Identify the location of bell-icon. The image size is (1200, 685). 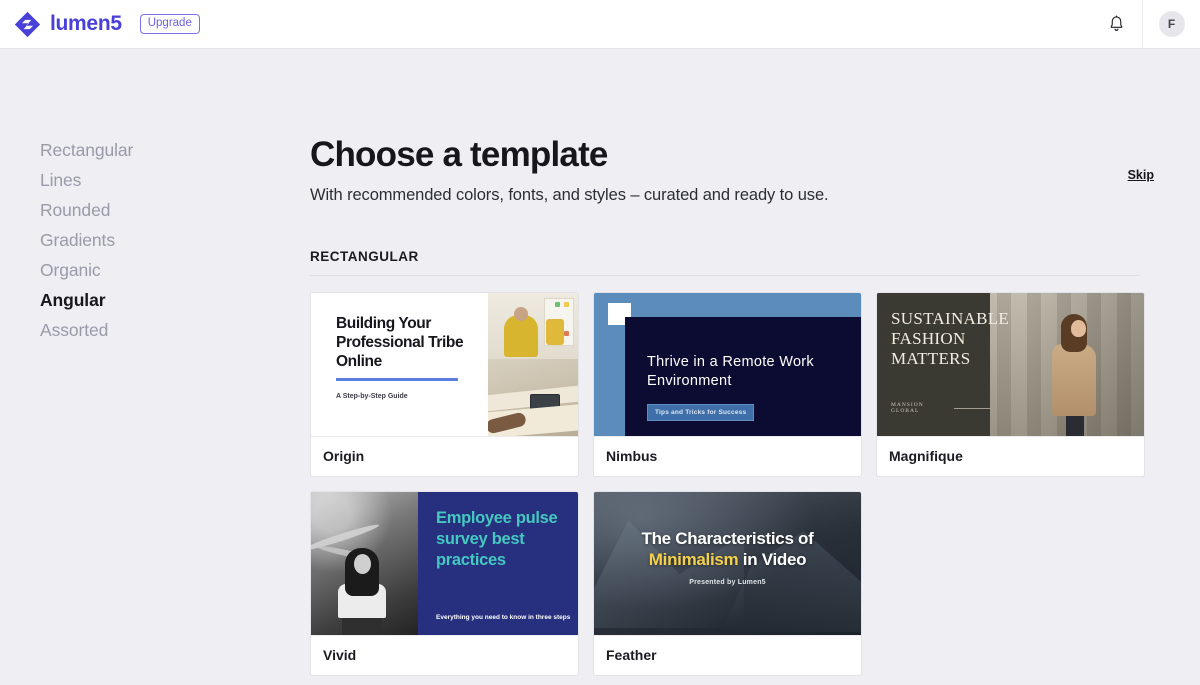
(1116, 23).